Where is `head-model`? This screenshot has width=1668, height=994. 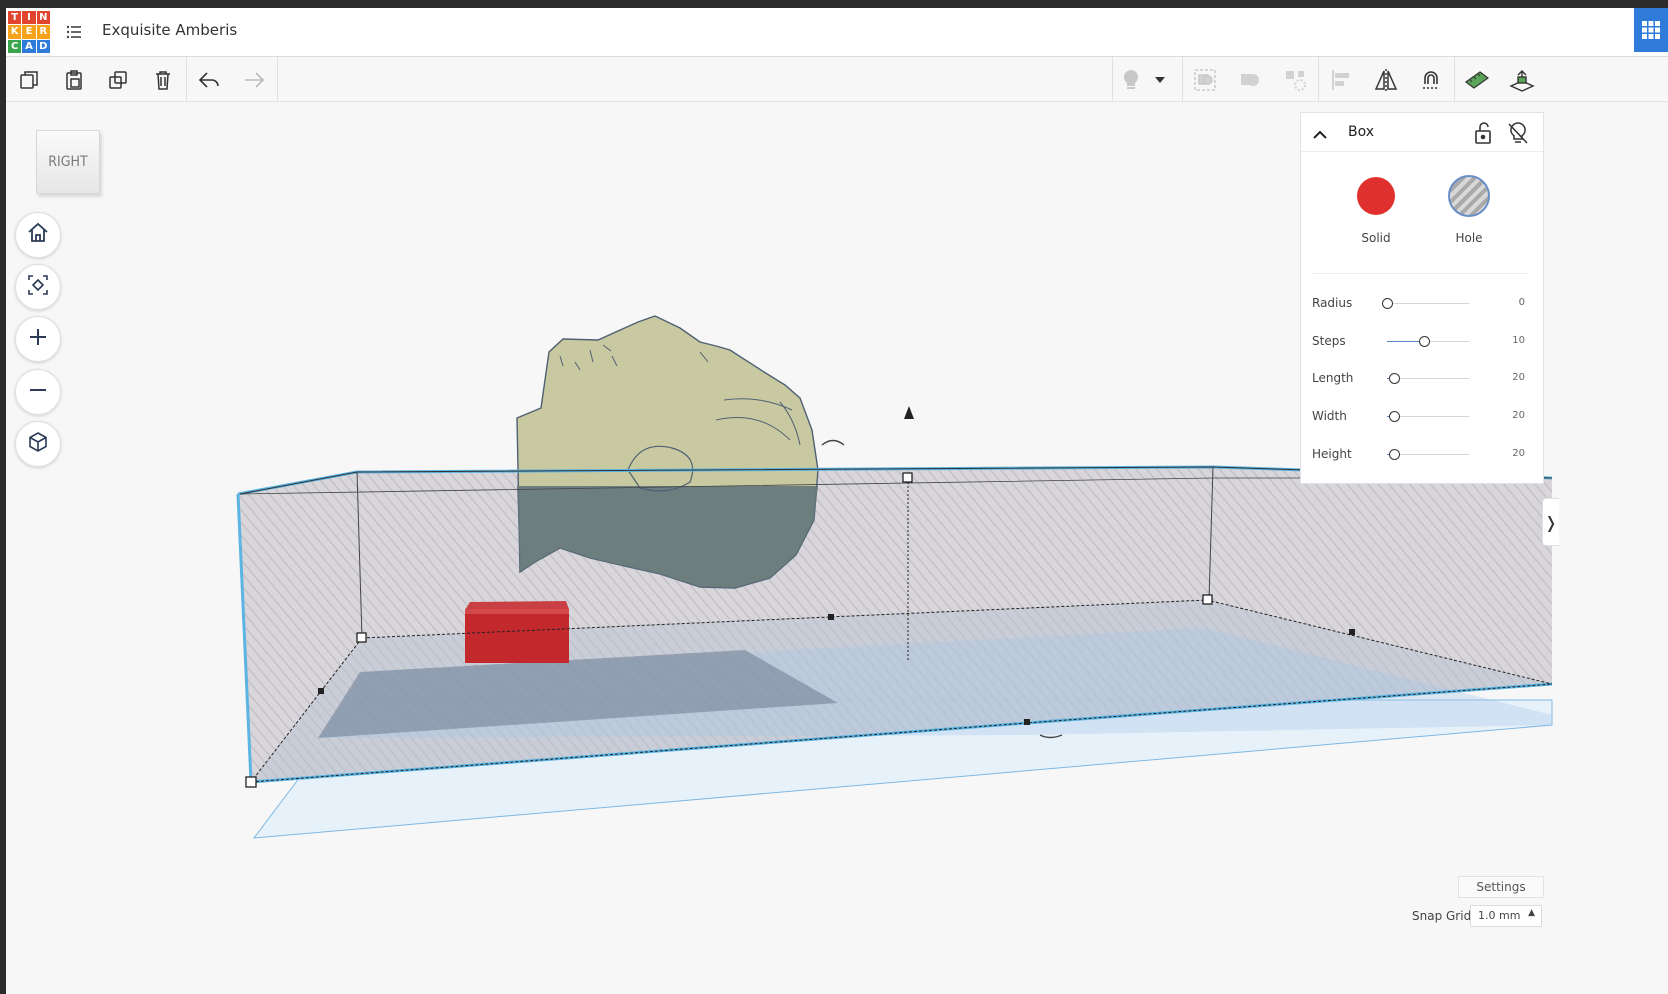
head-model is located at coordinates (667, 452).